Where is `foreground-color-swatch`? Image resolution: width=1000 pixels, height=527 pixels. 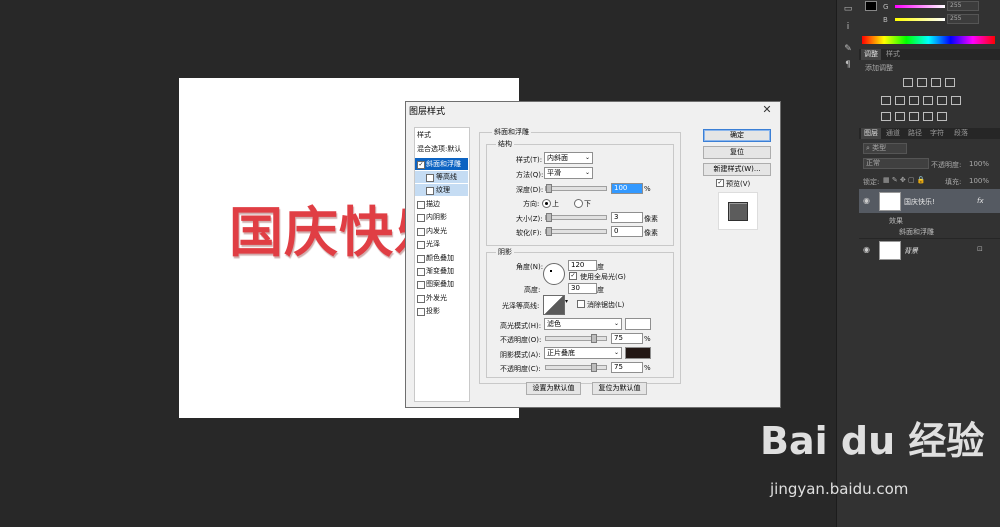 foreground-color-swatch is located at coordinates (871, 6).